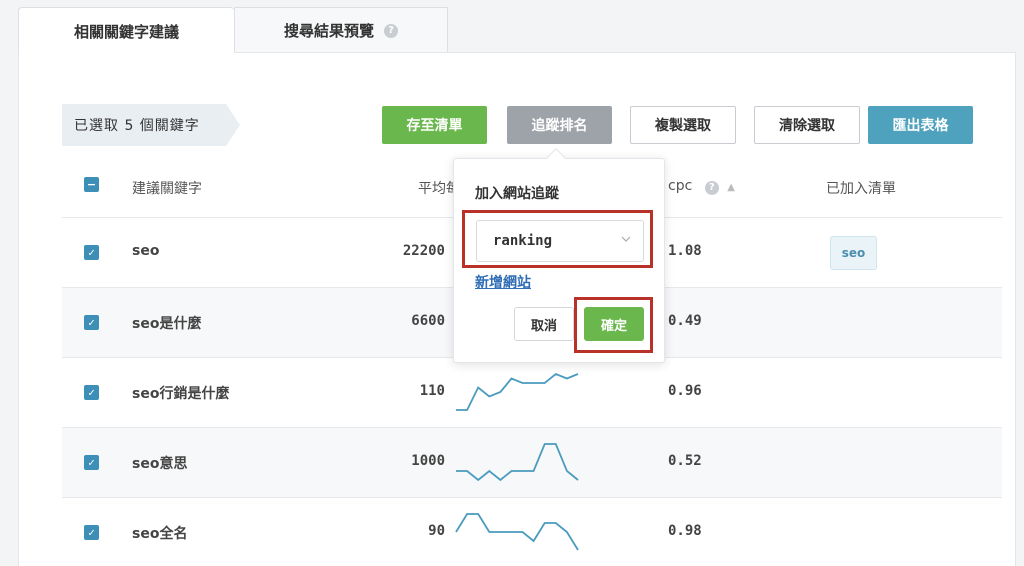  Describe the element at coordinates (428, 461) in the screenshot. I see `volume-cell: 1000` at that location.